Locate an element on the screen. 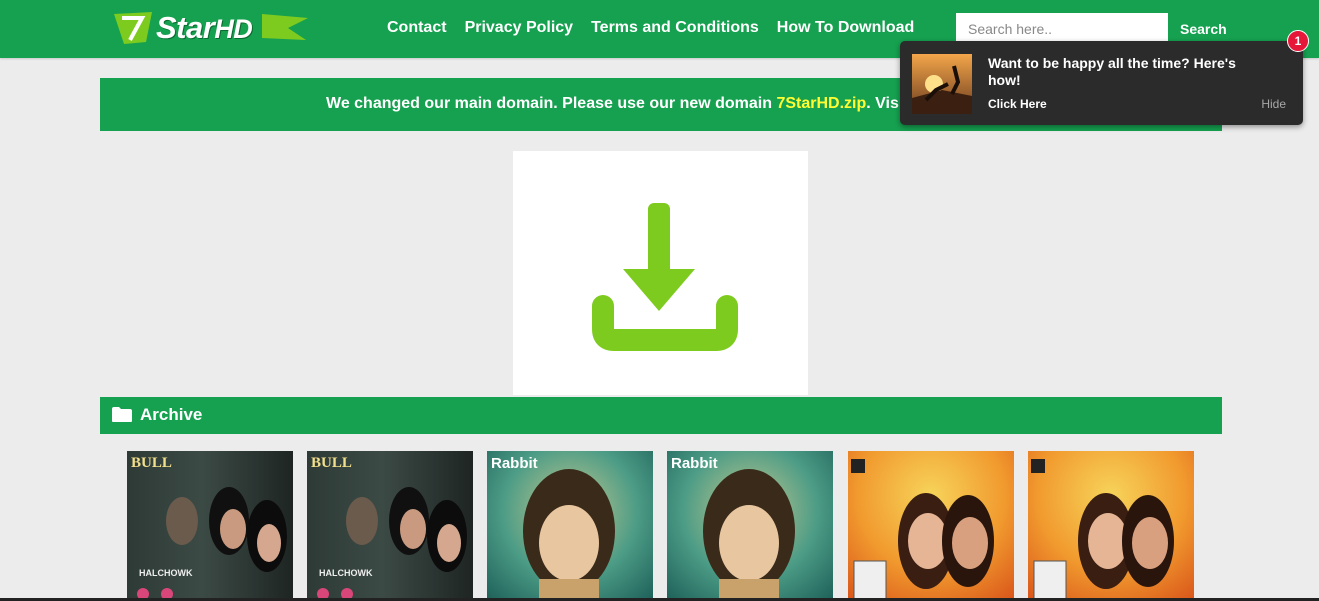 This screenshot has width=1319, height=601. archive-title: Archive is located at coordinates (171, 414).